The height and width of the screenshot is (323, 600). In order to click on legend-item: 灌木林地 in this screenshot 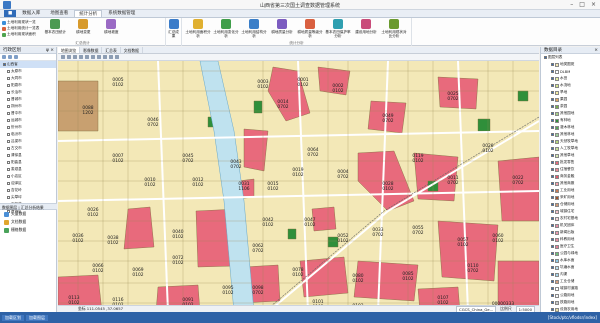, I will do `click(570, 127)`.